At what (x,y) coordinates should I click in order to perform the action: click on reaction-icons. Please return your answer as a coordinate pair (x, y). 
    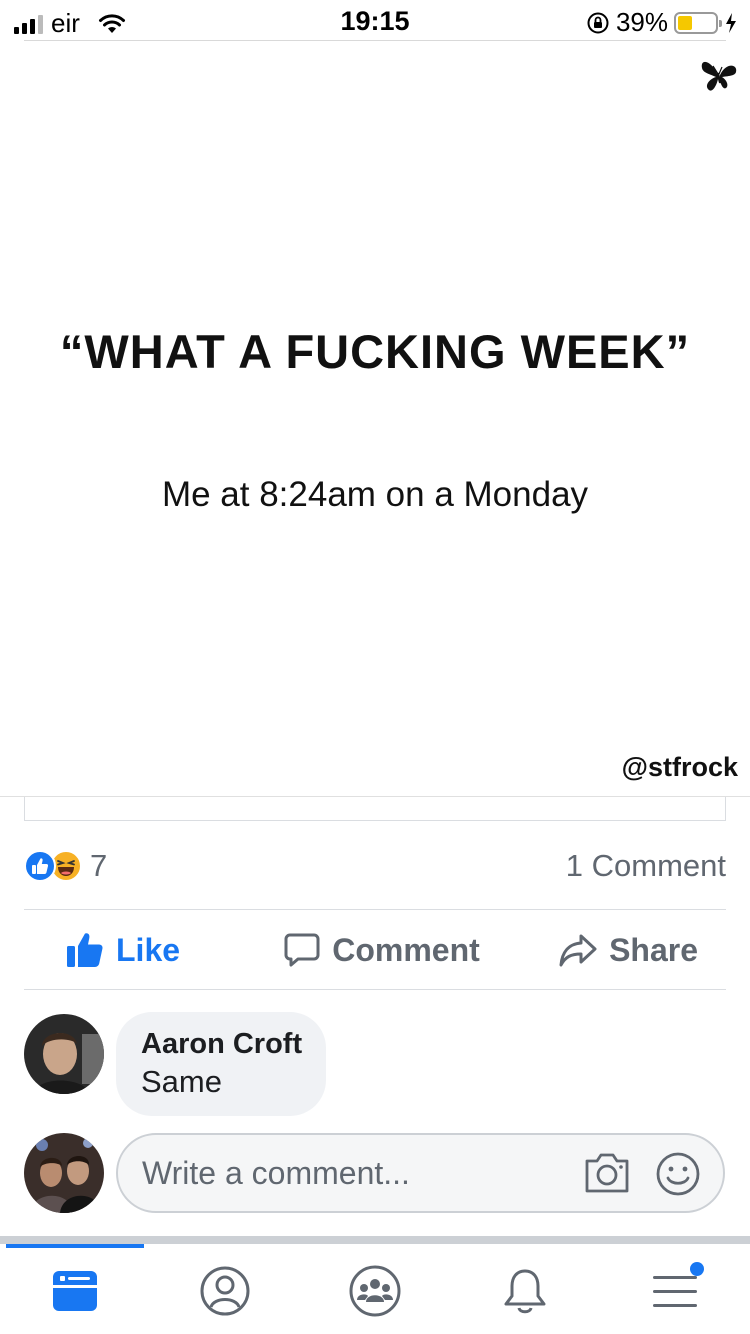
    Looking at the image, I should click on (53, 866).